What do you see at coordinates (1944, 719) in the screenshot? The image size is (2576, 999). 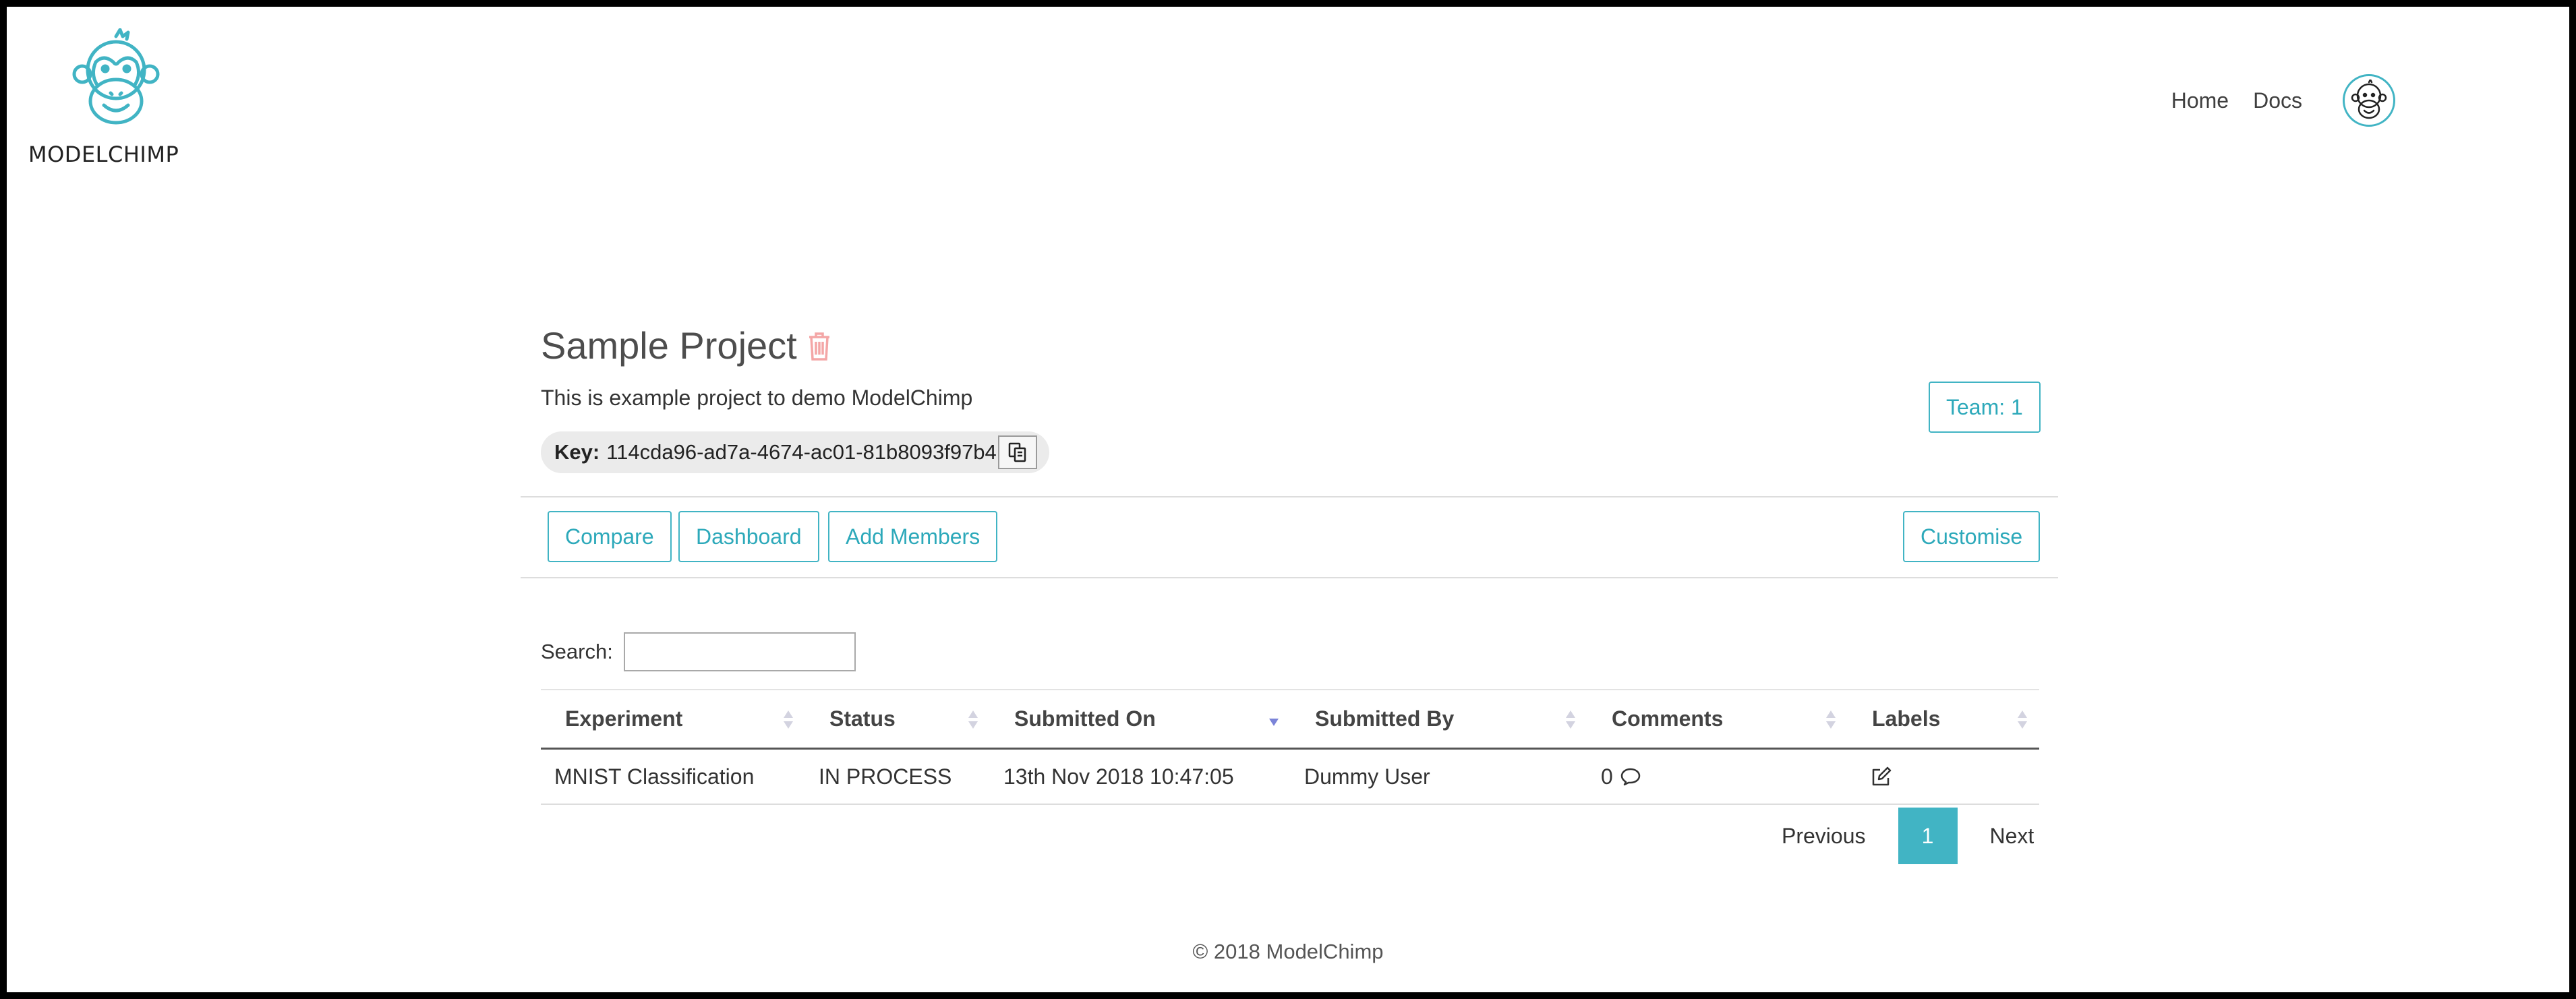 I see `column-header-labels: Labels` at bounding box center [1944, 719].